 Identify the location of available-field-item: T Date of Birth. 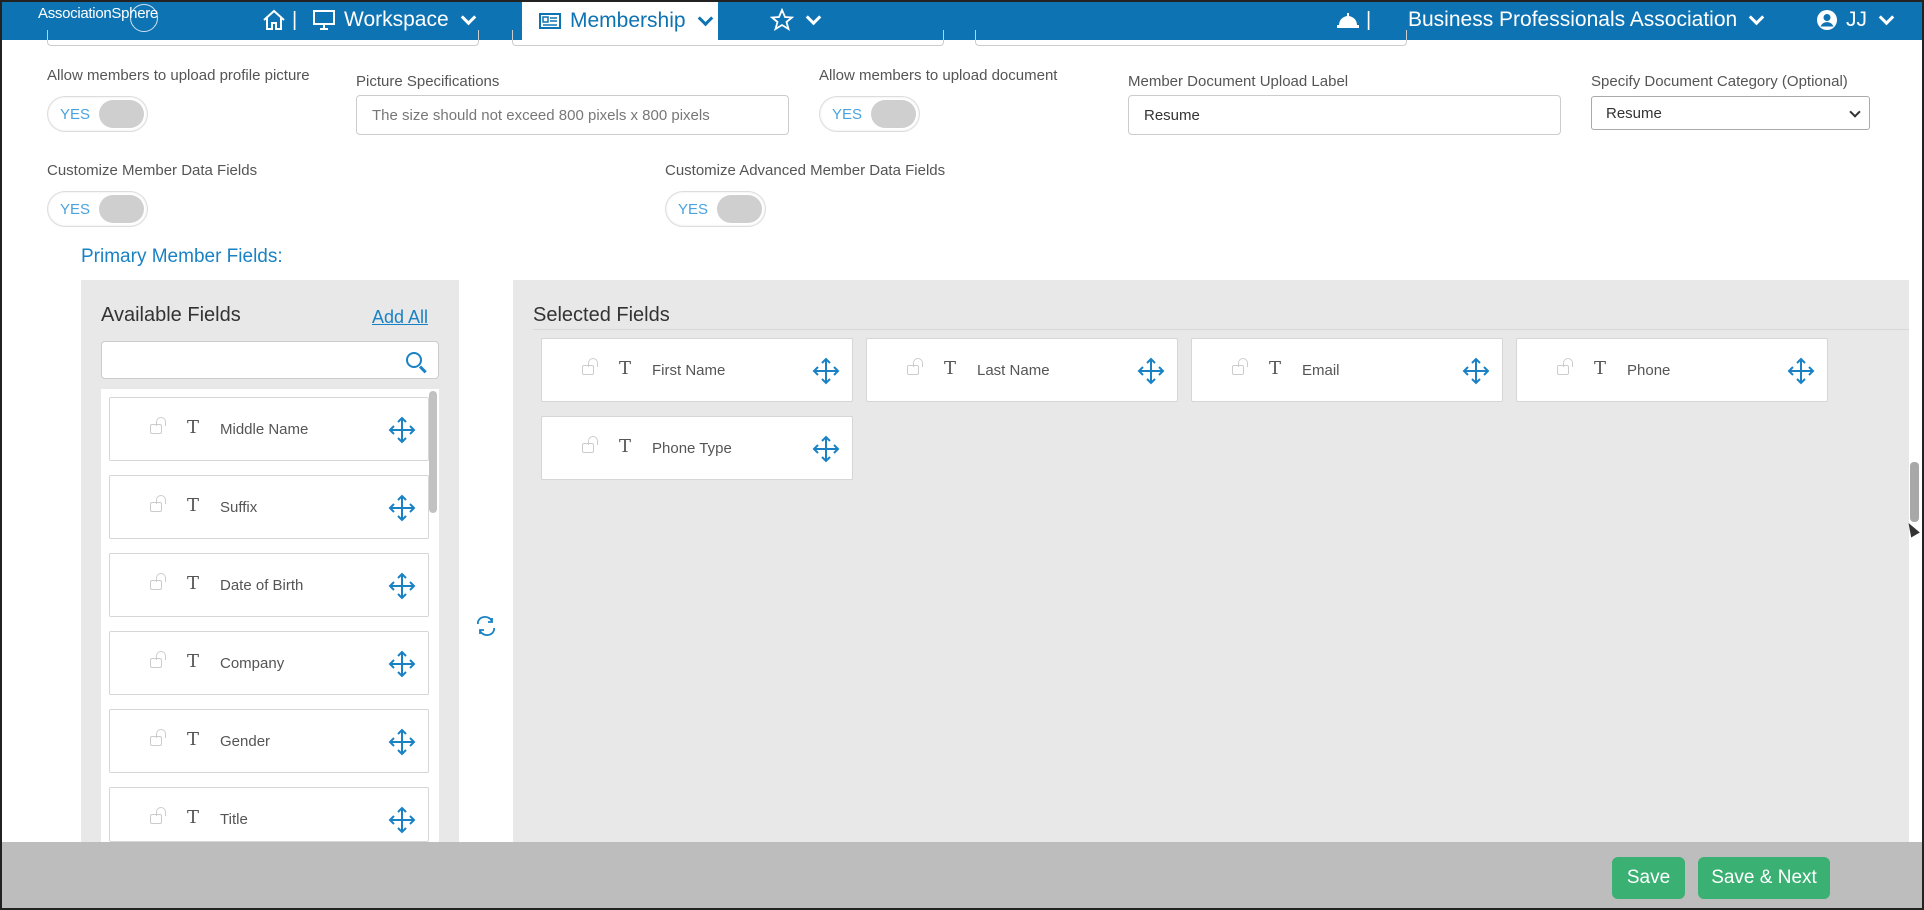
(269, 585).